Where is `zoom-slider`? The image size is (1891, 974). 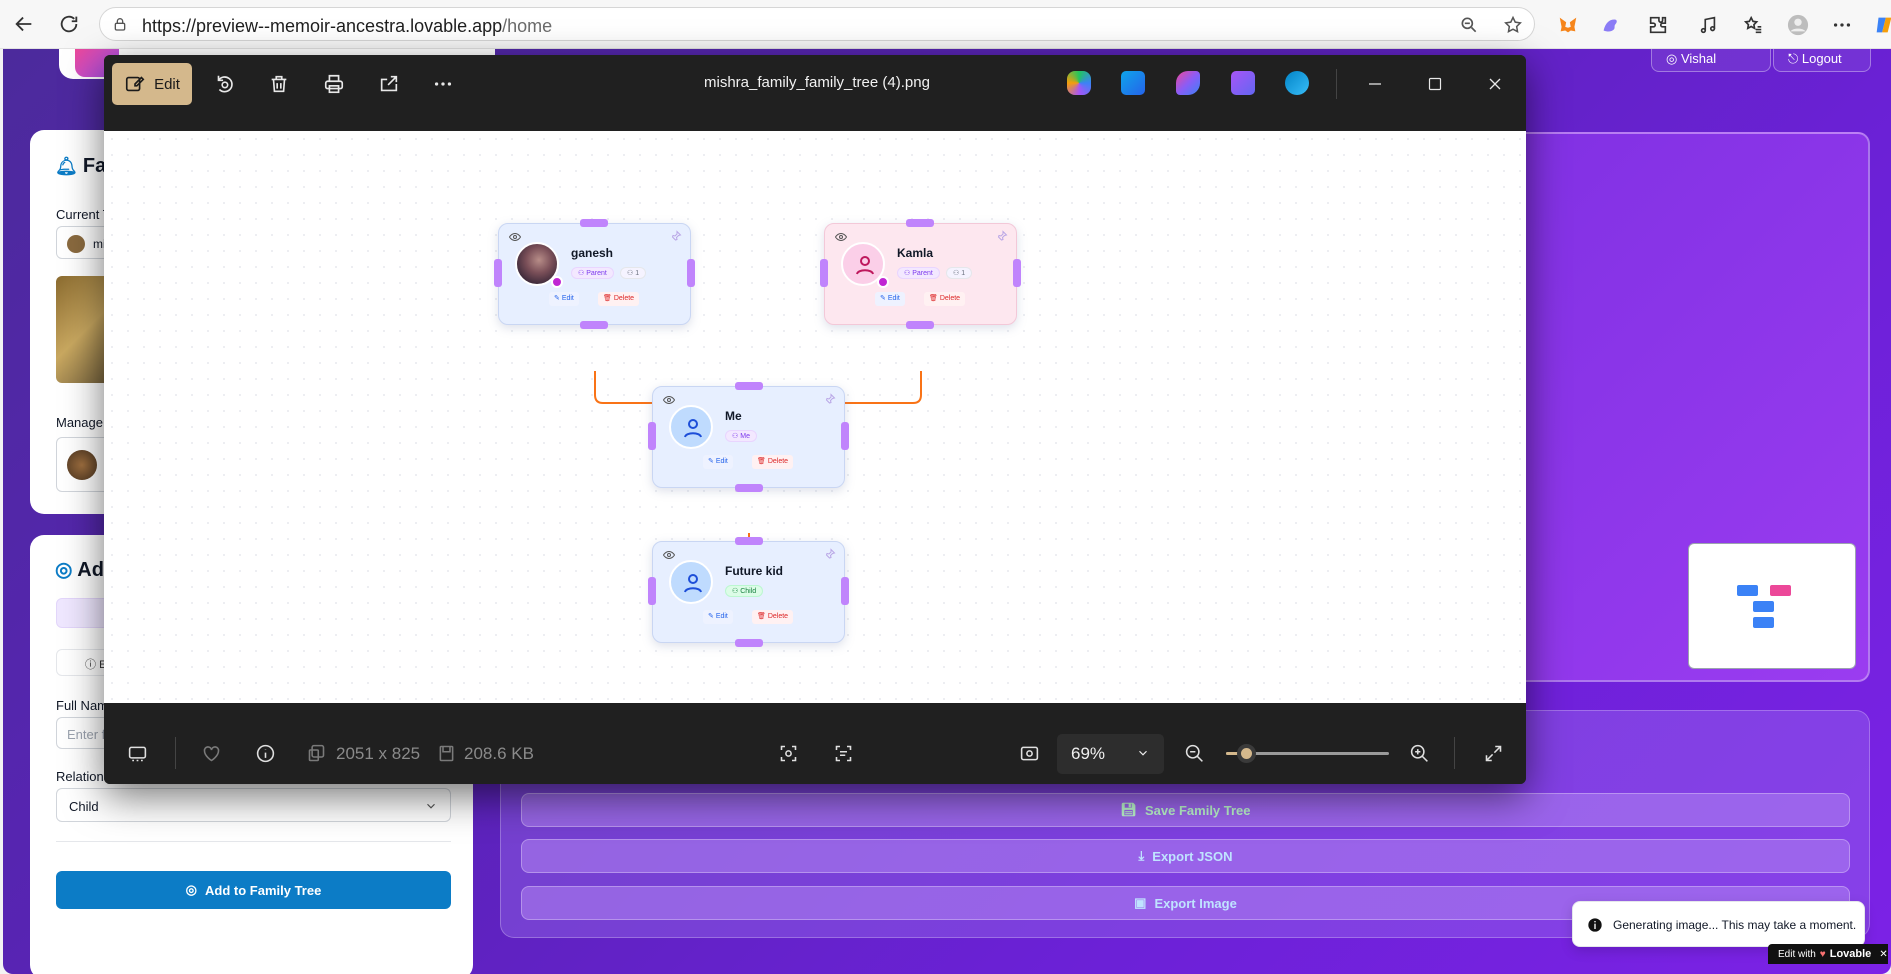
zoom-slider is located at coordinates (1307, 753).